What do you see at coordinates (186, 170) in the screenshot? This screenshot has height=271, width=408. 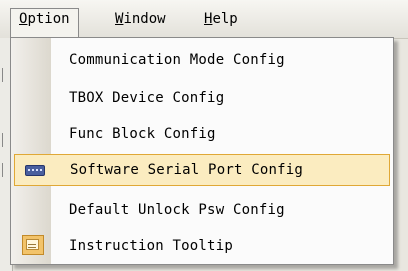 I see `menu-item-label: Software Serial Port Config` at bounding box center [186, 170].